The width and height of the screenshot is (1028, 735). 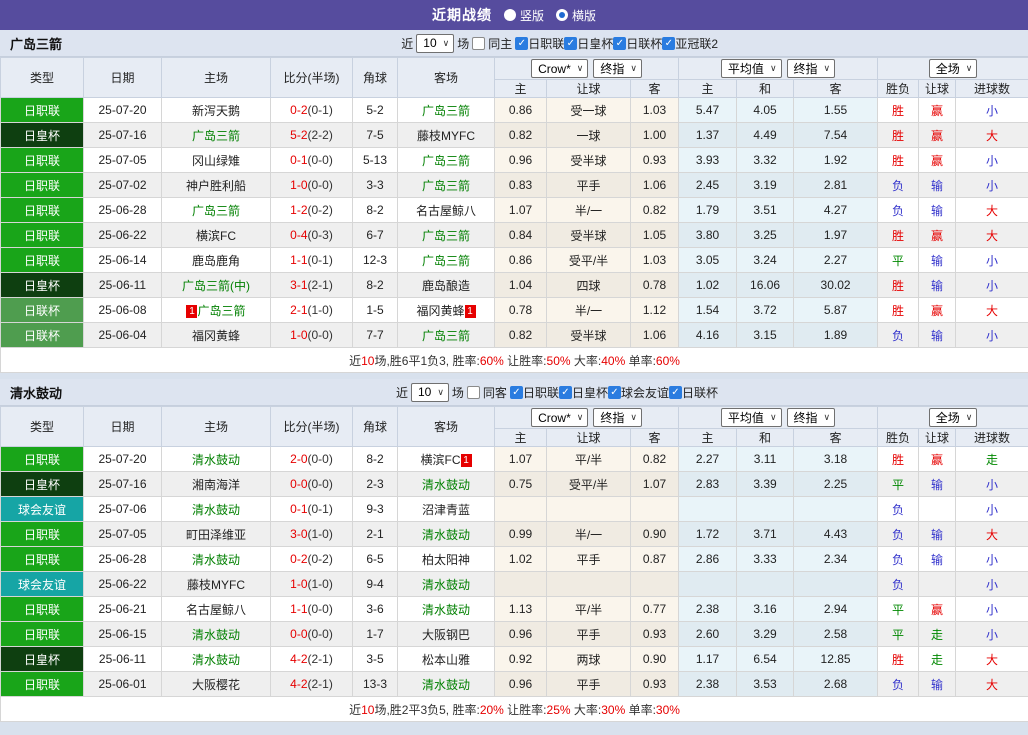 What do you see at coordinates (765, 559) in the screenshot?
I see `avg-draw-odds: 3.33` at bounding box center [765, 559].